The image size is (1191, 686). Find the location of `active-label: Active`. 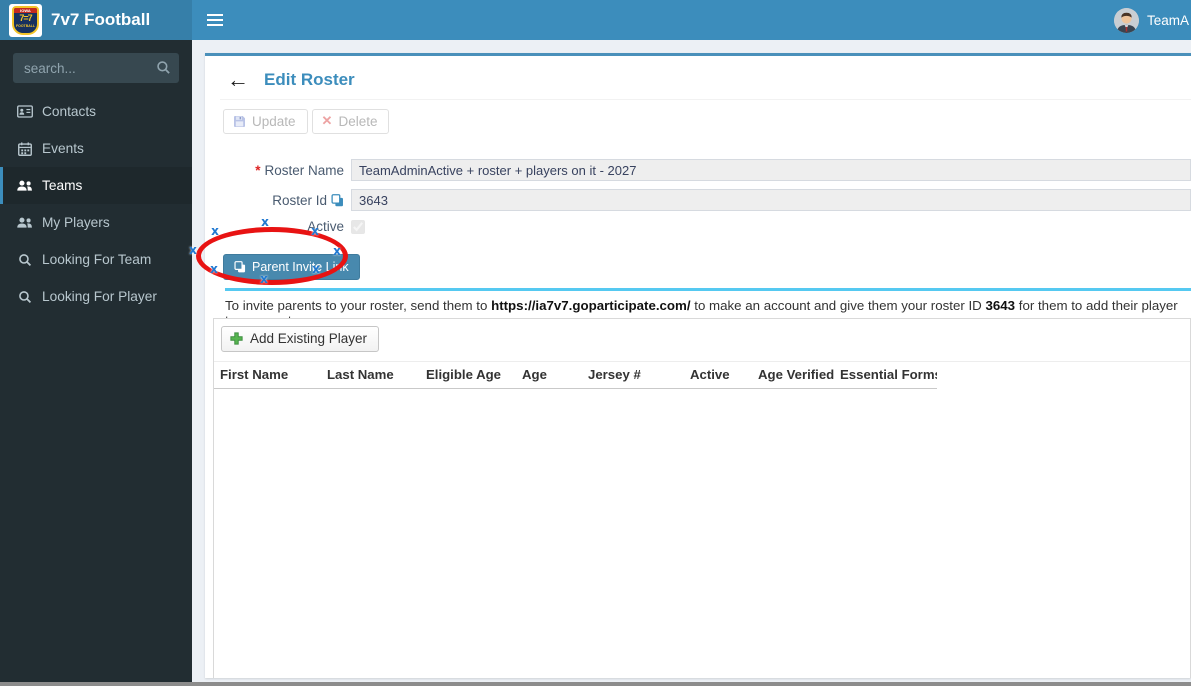

active-label: Active is located at coordinates (325, 226).